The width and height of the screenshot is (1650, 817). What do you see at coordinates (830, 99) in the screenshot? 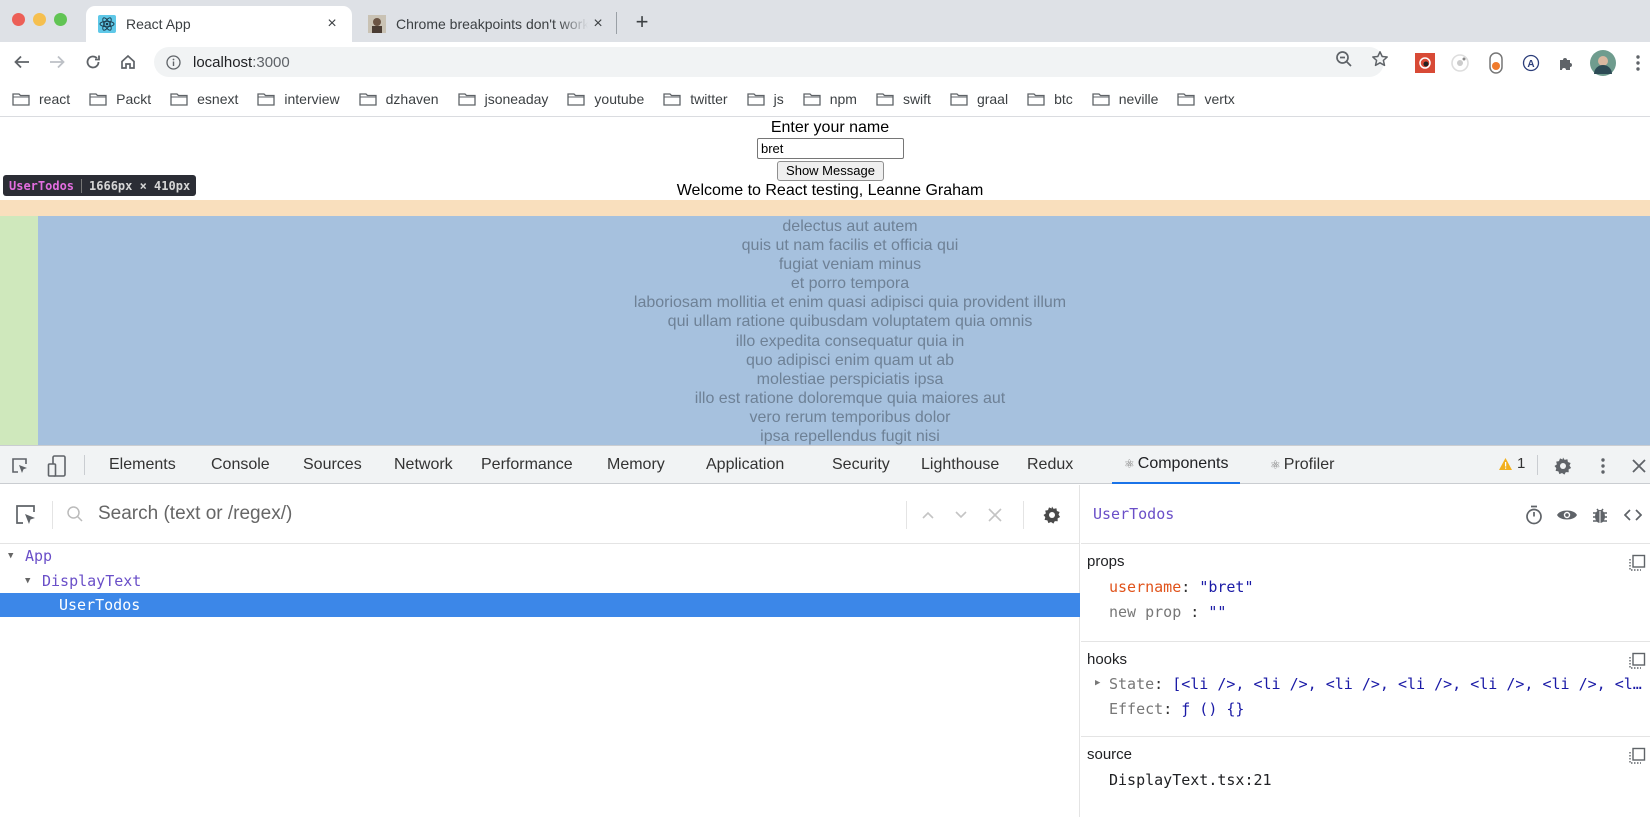
I see `bookmark-npm: npm` at bounding box center [830, 99].